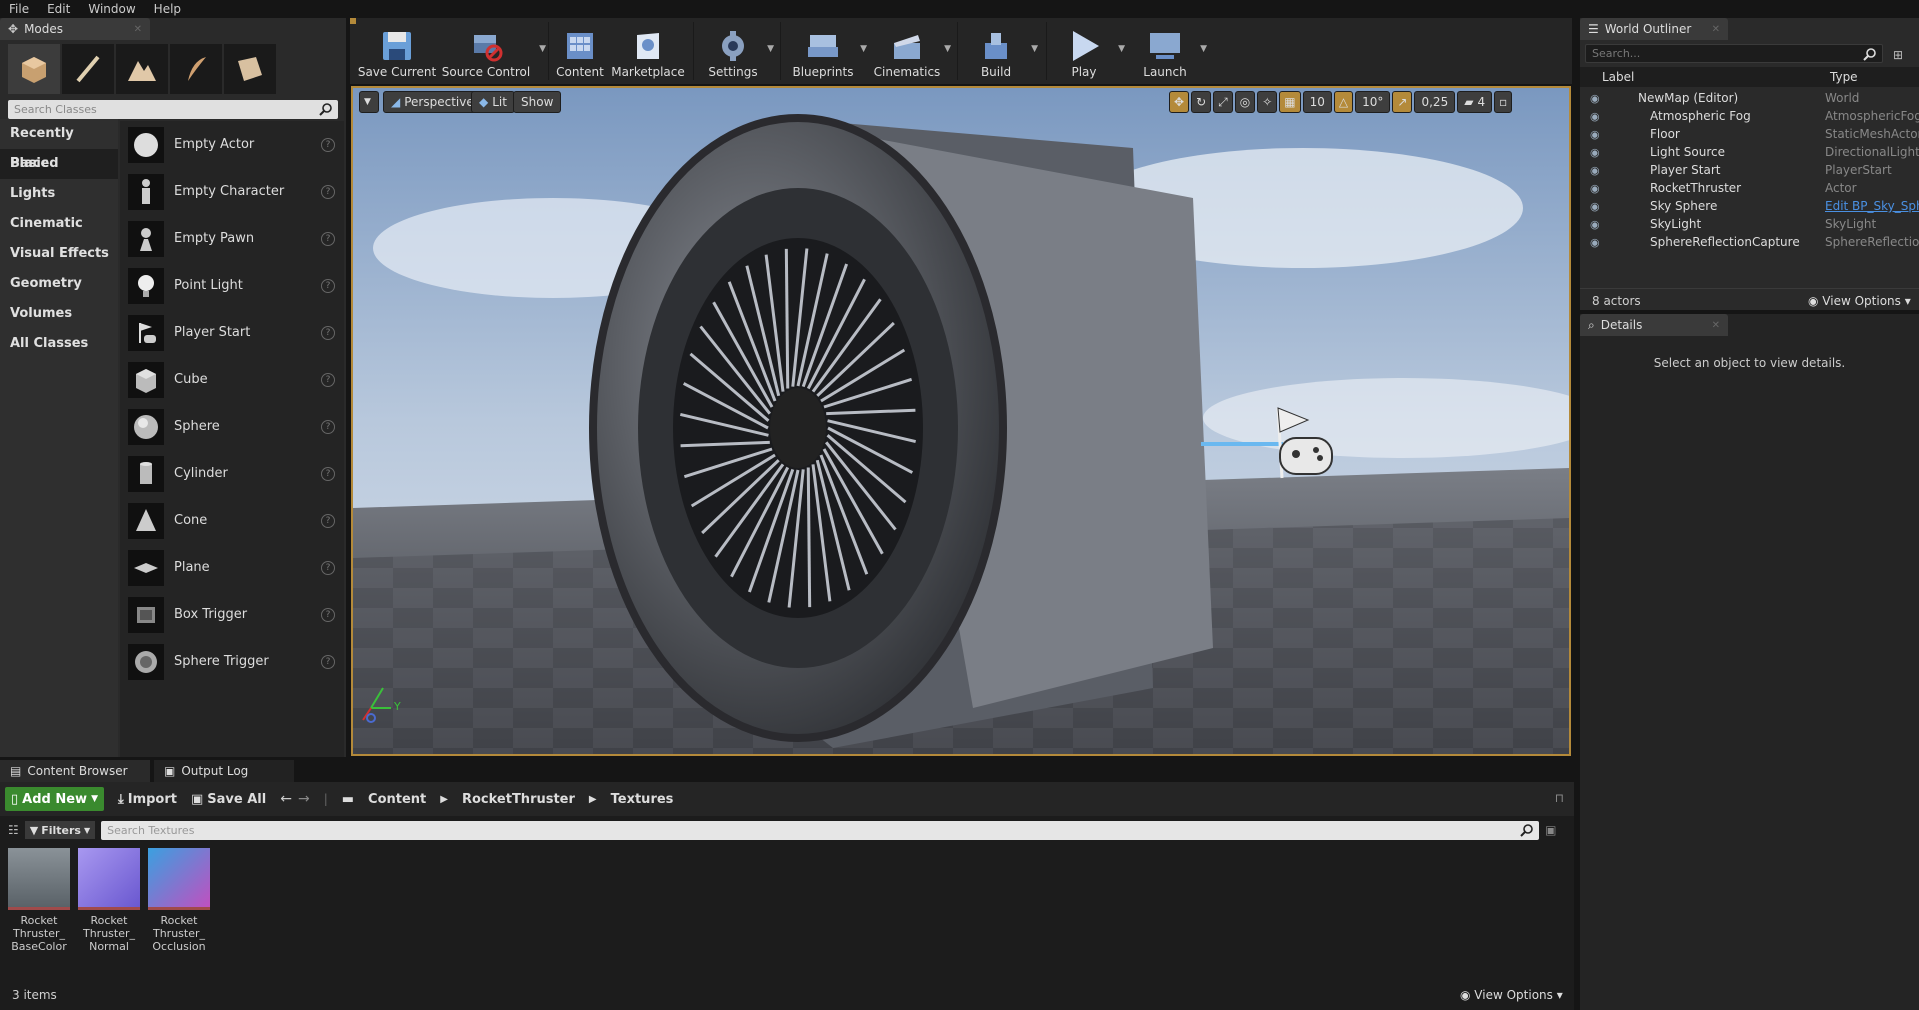 This screenshot has height=1010, width=1919. I want to click on breadcrumb-textures: Textures, so click(642, 799).